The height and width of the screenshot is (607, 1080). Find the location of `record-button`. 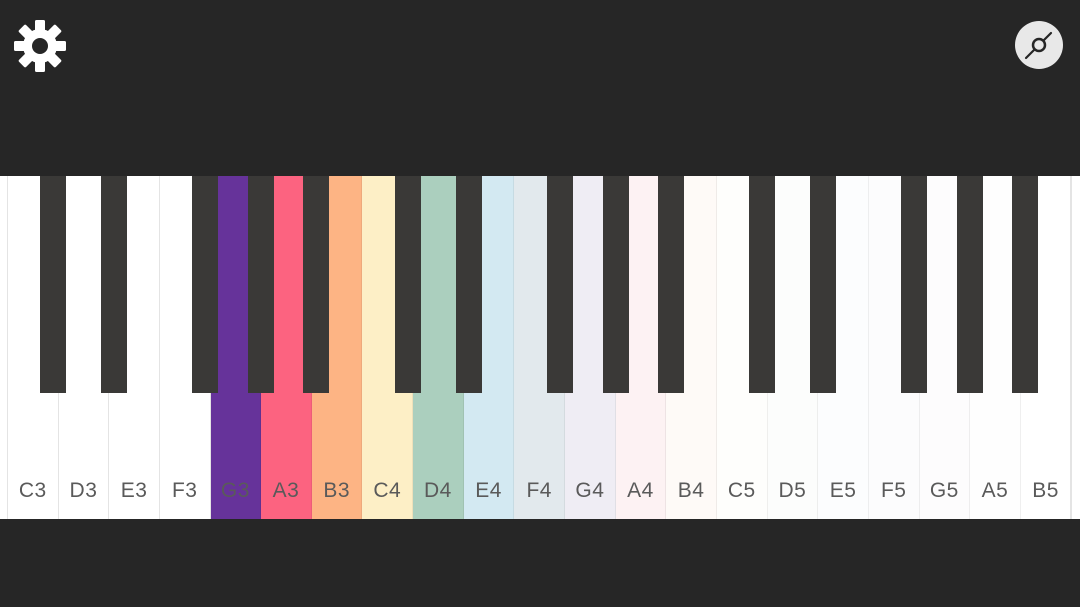

record-button is located at coordinates (1039, 45).